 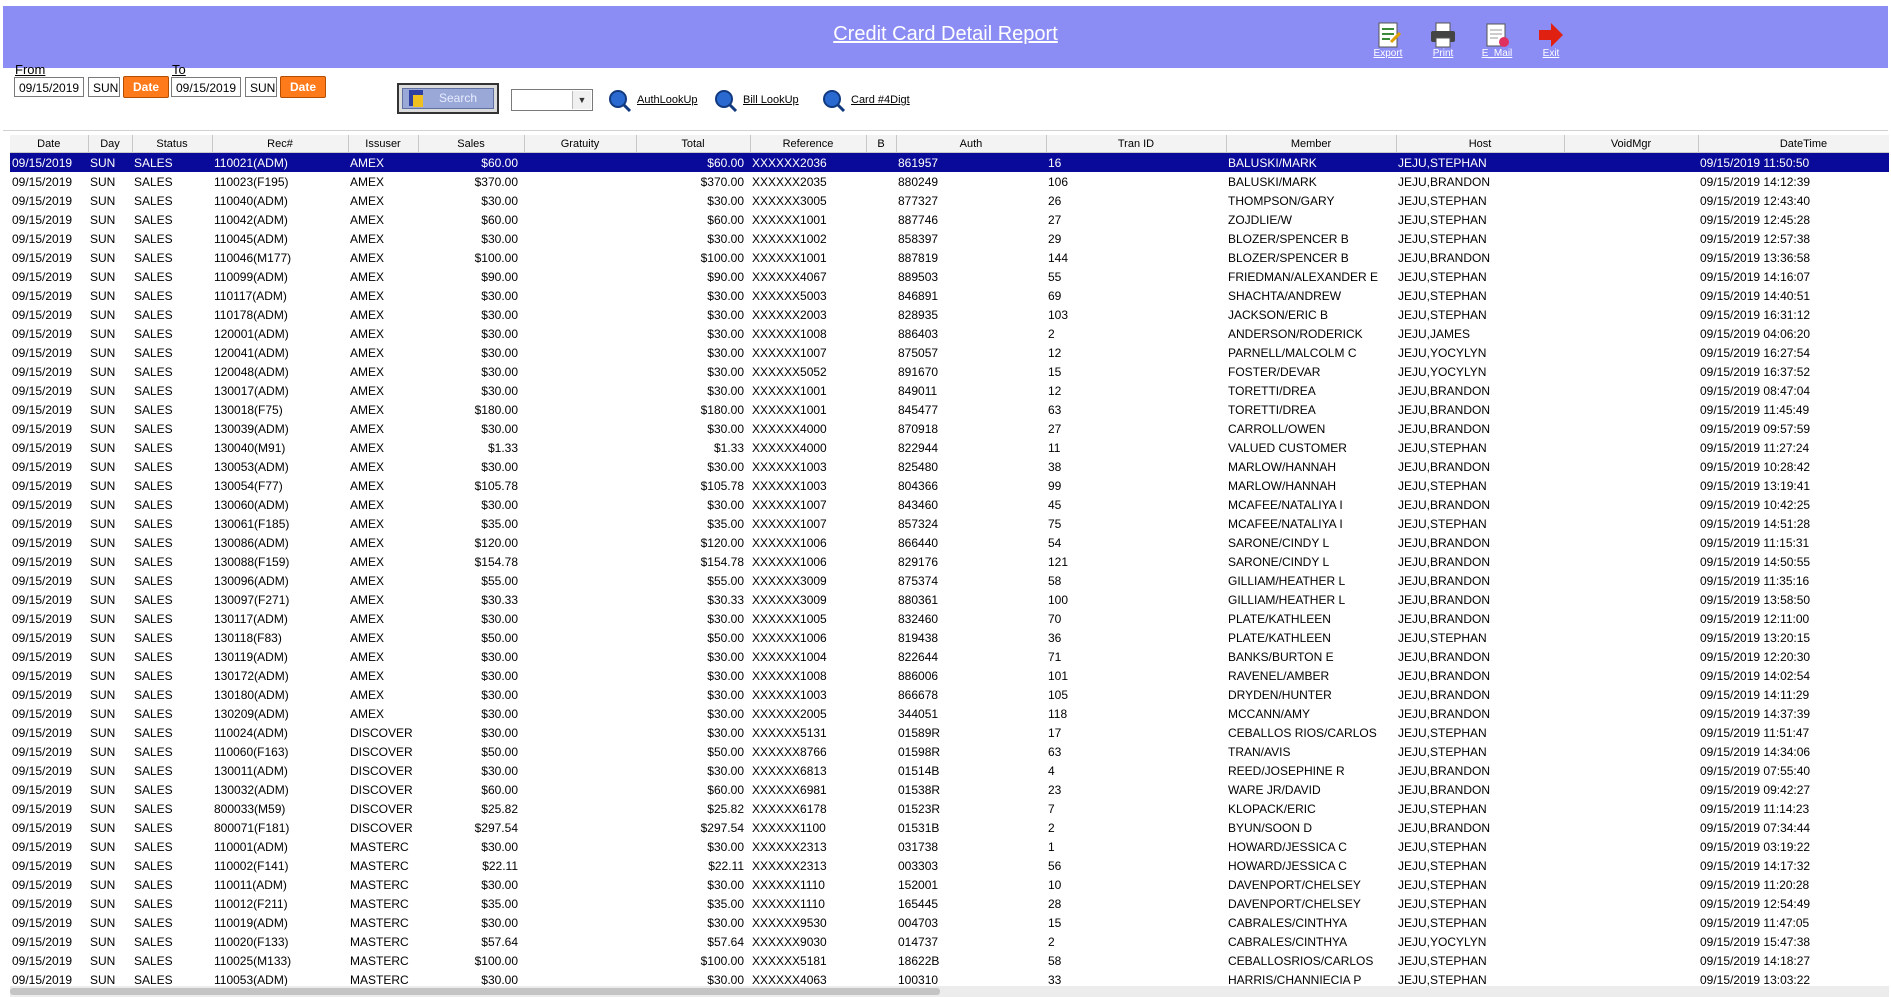 I want to click on column-header-sales: Sales, so click(x=471, y=144).